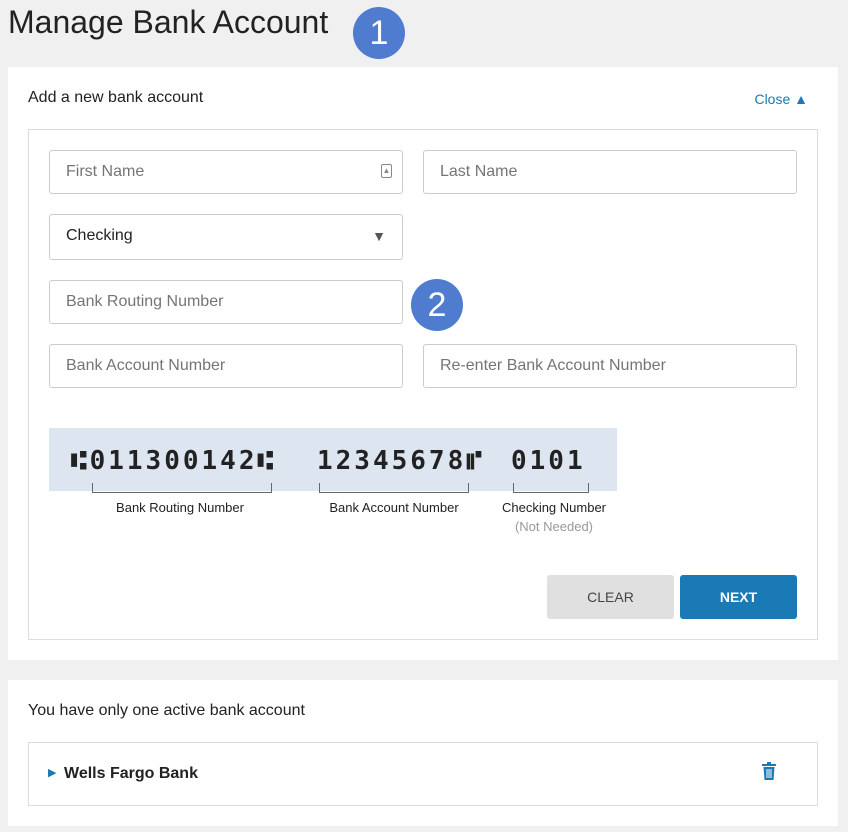 This screenshot has height=832, width=848. Describe the element at coordinates (168, 22) in the screenshot. I see `page-title: Manage Bank Account` at that location.